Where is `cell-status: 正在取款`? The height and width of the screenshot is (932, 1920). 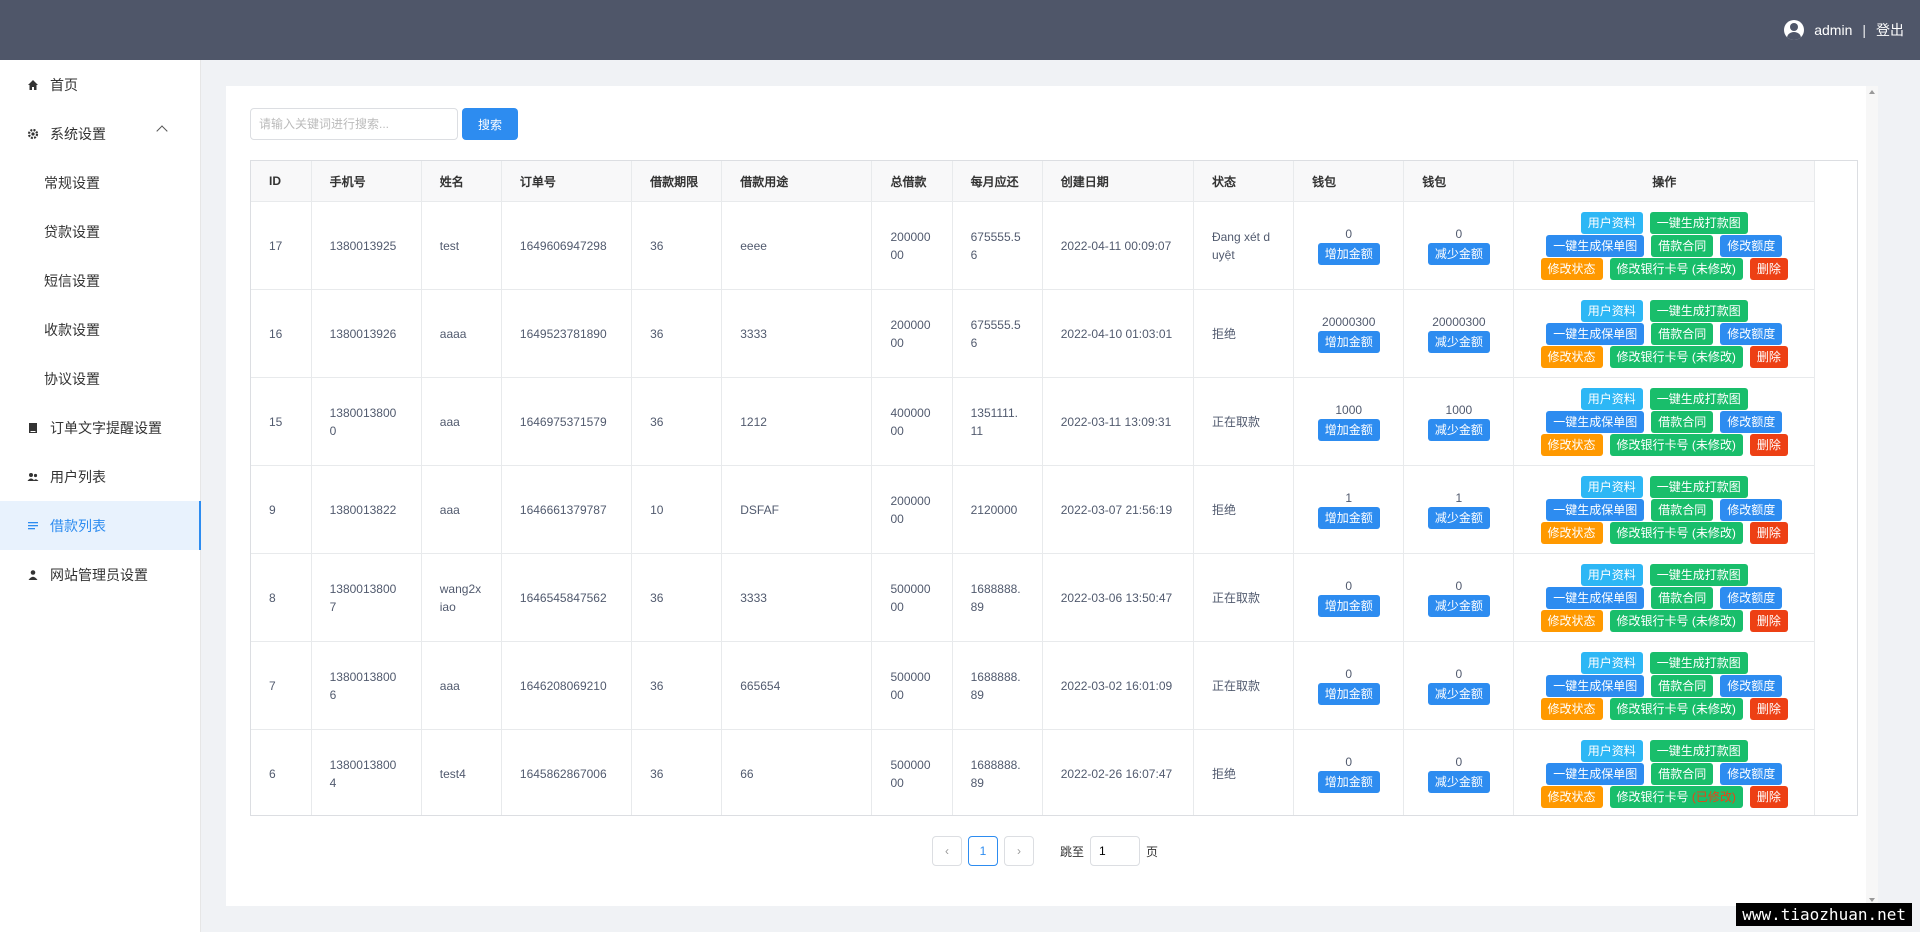
cell-status: 正在取款 is located at coordinates (1244, 685).